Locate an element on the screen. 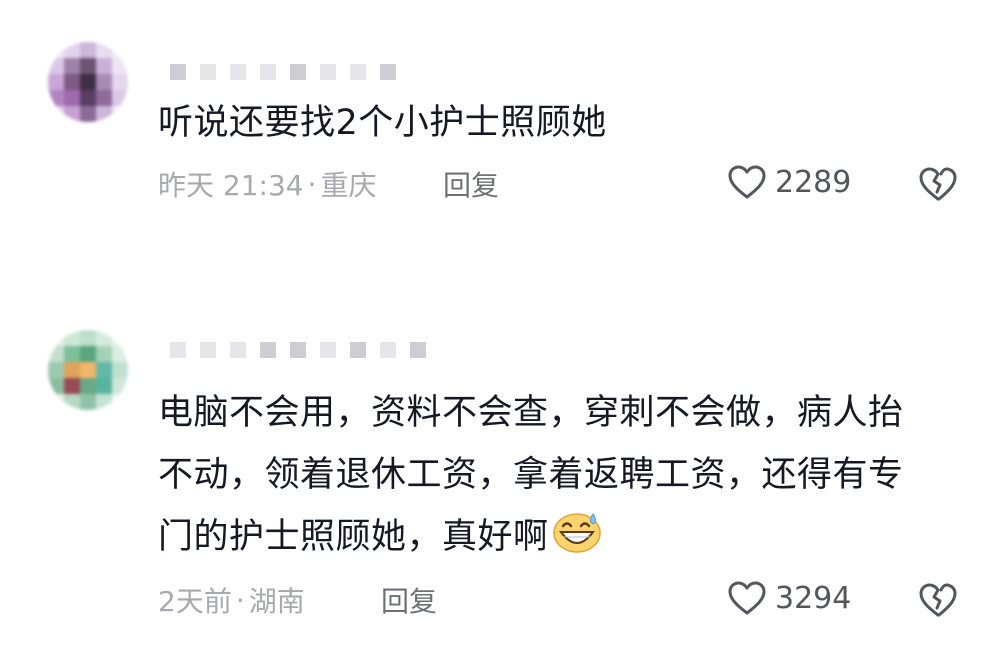 The image size is (994, 660). grinning-sweat-emoji is located at coordinates (577, 542).